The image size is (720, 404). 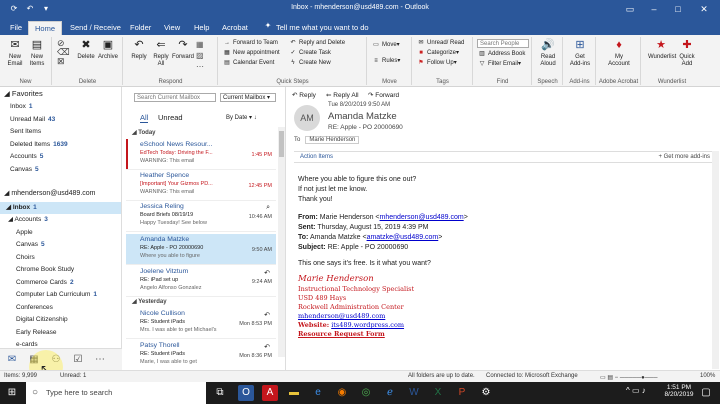 I want to click on action-items-bar: Action Items + Get more add-ins, so click(x=504, y=157).